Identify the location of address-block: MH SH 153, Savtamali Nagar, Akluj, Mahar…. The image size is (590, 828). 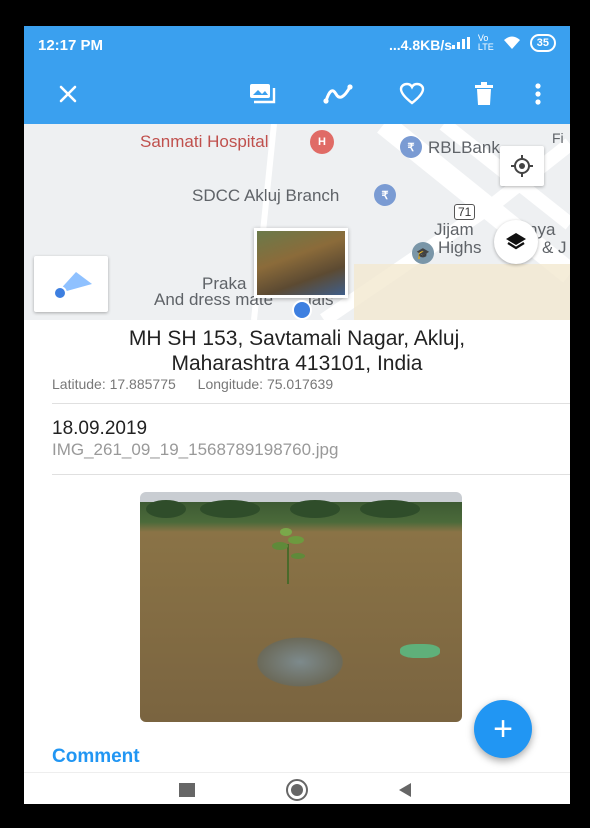
(297, 351).